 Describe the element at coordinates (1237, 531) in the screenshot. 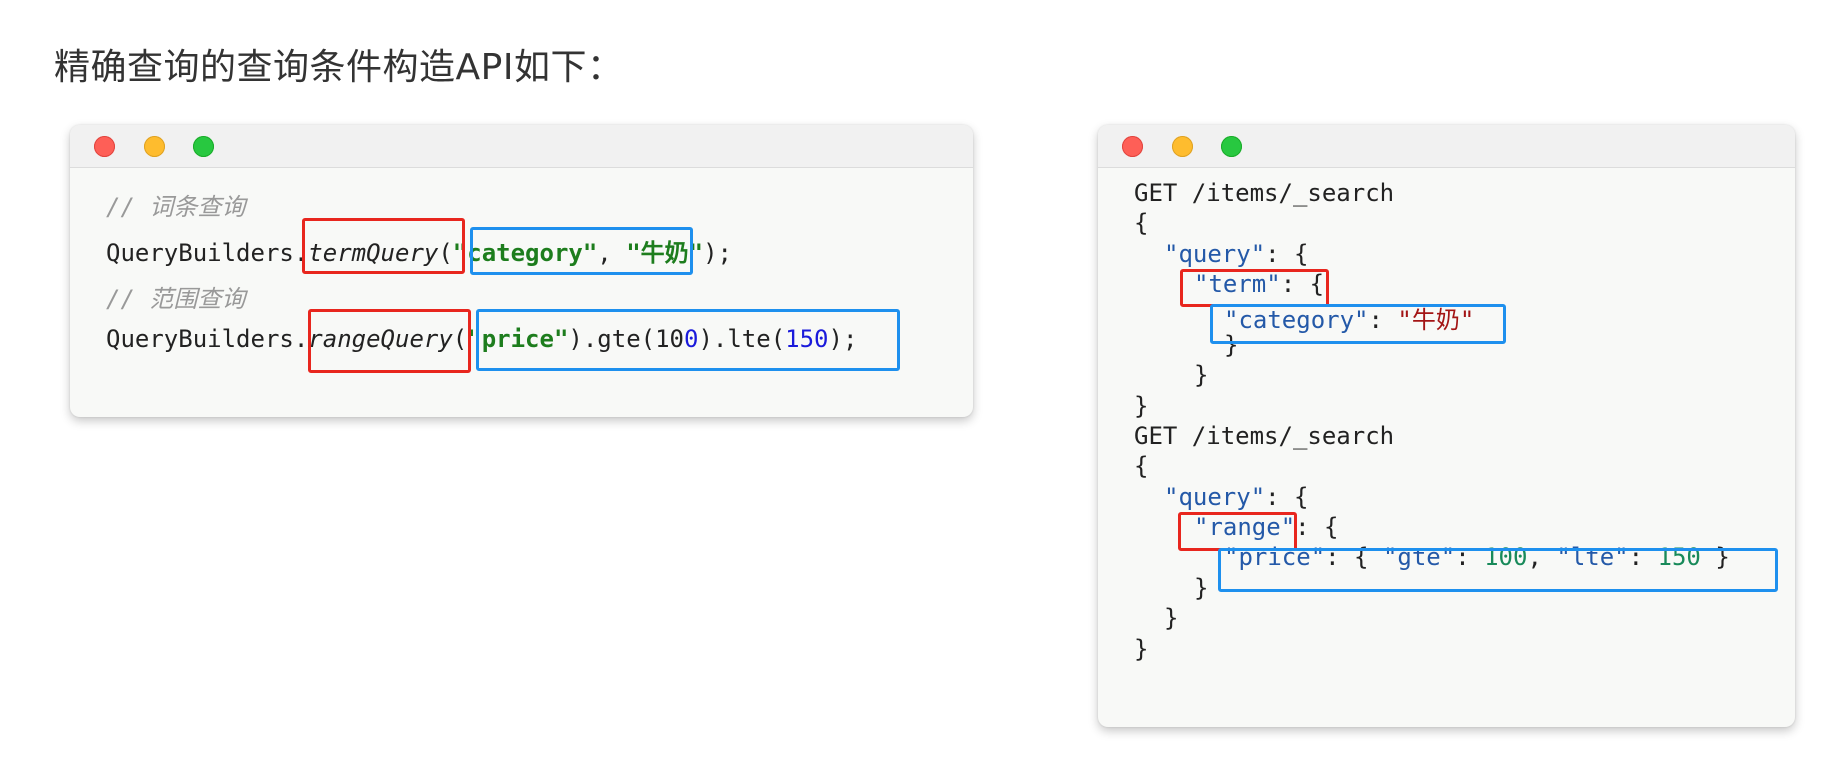

I see `highlight-box-range-key` at that location.